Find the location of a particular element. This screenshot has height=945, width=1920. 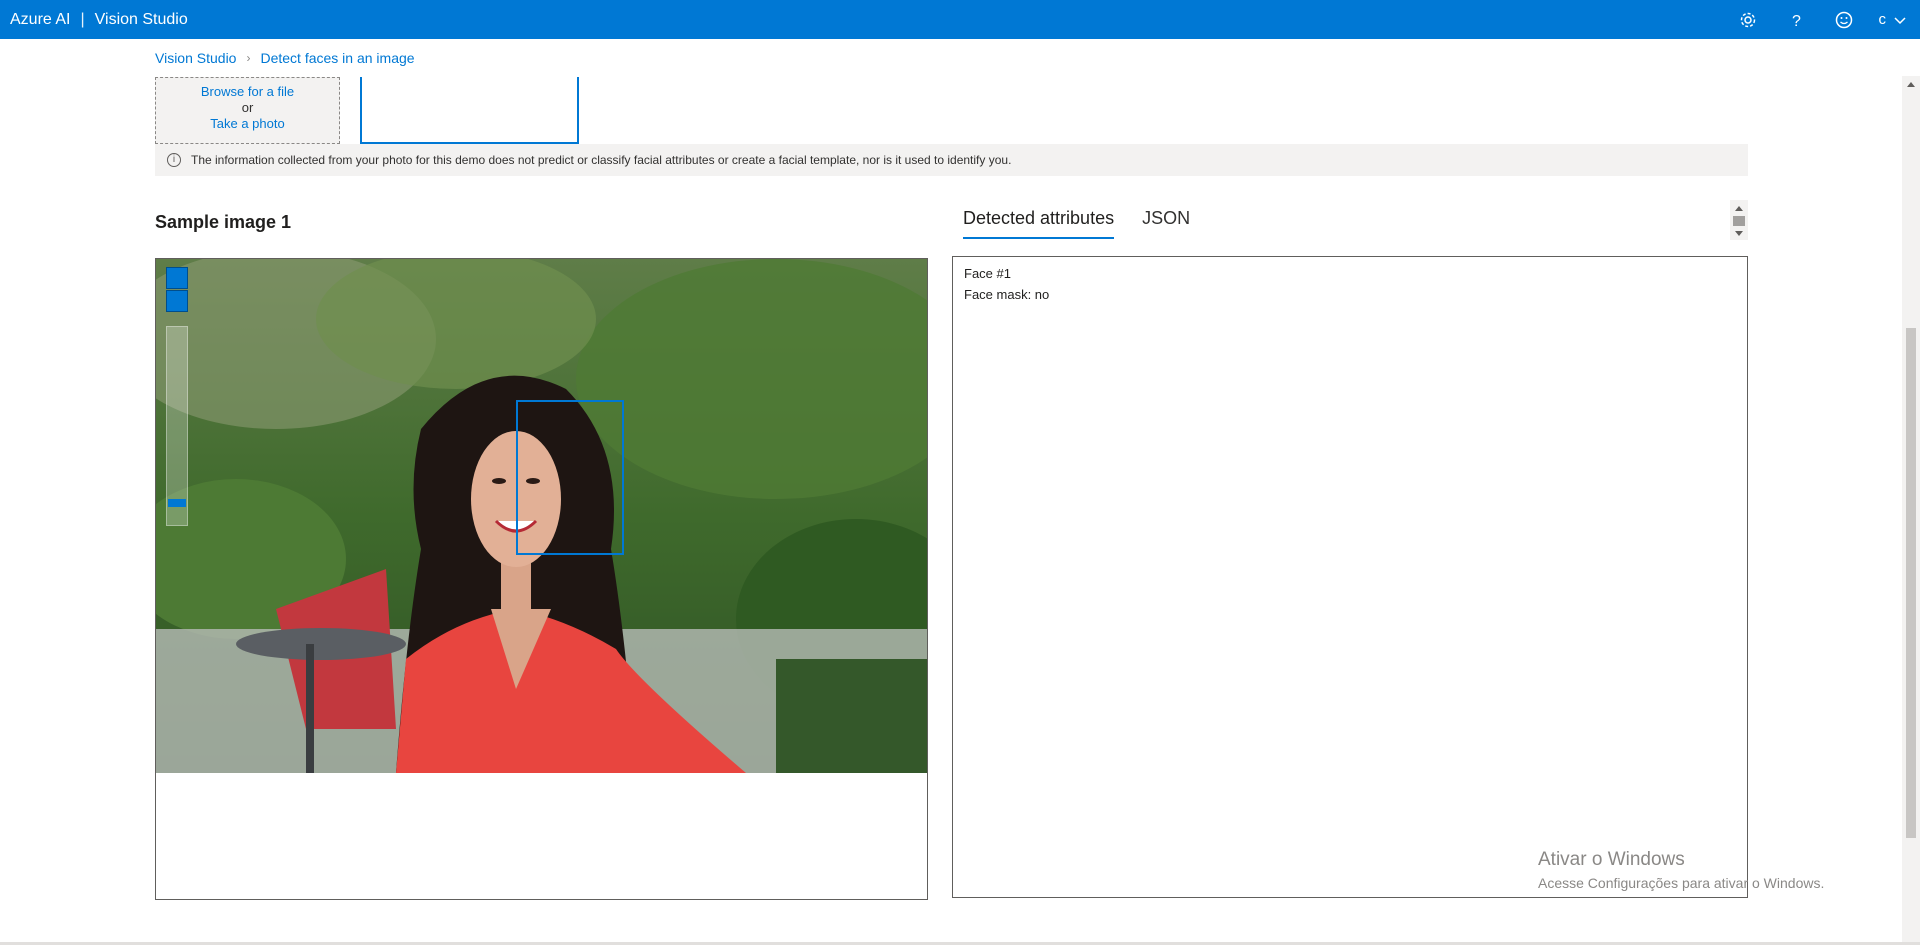

watermark-title: Ativar o Windows is located at coordinates (1611, 859).